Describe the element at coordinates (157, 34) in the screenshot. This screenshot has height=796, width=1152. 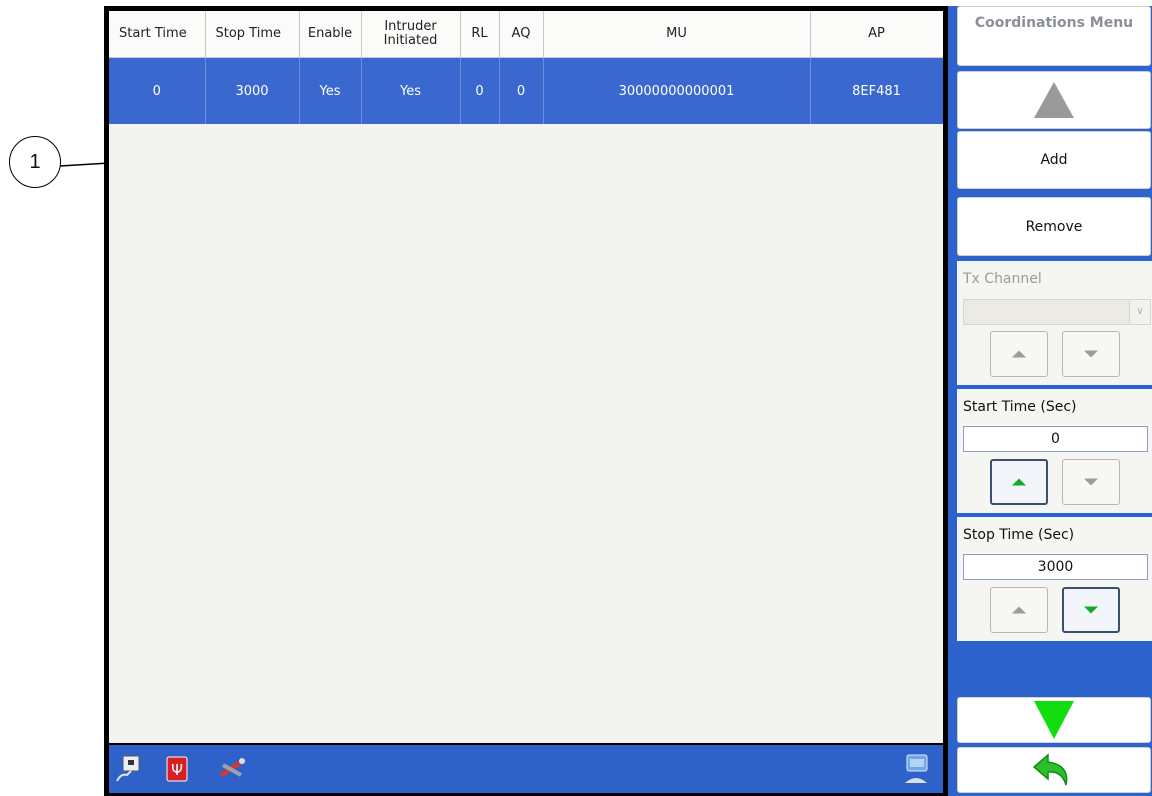
I see `header-start-time: Start Time` at that location.